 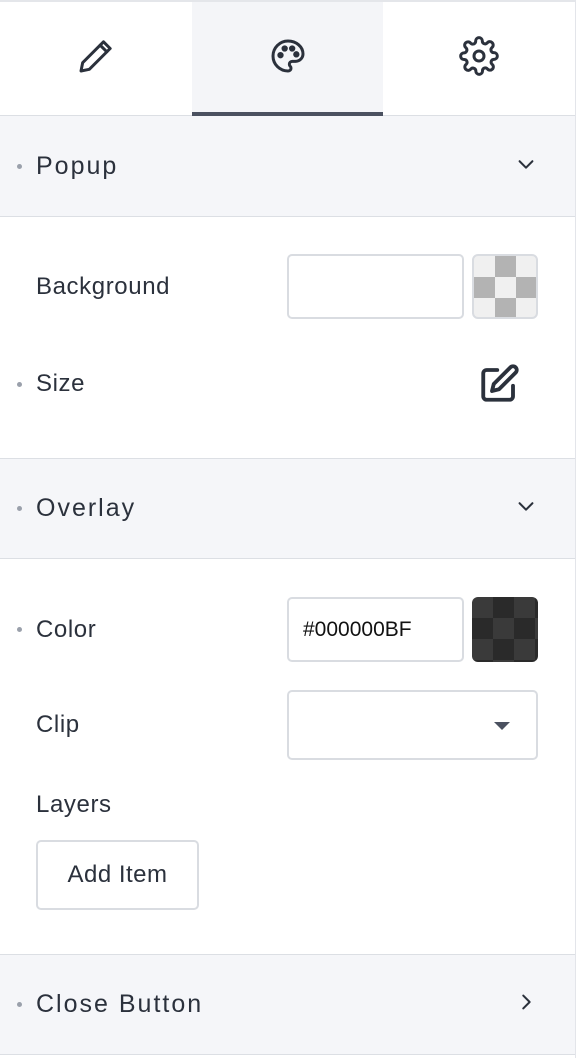 I want to click on color-label: Color, so click(x=66, y=629).